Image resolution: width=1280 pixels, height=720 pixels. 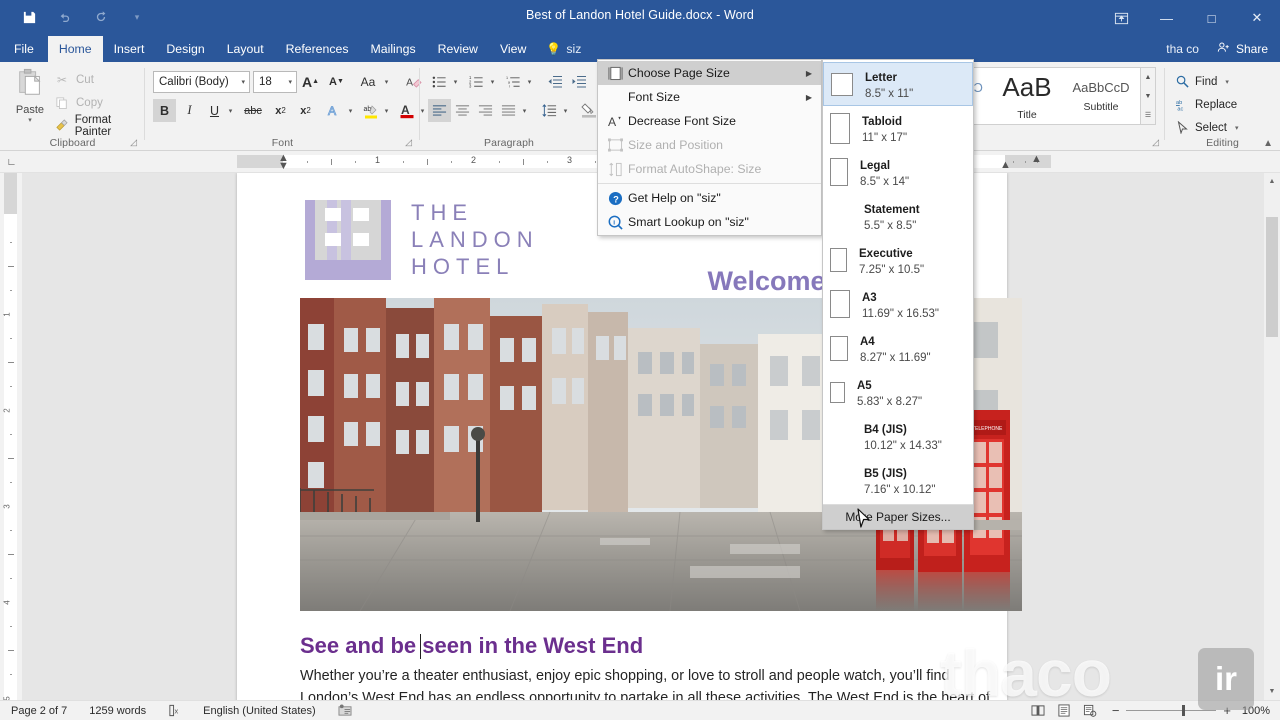 I want to click on bold-button: B, so click(x=164, y=110).